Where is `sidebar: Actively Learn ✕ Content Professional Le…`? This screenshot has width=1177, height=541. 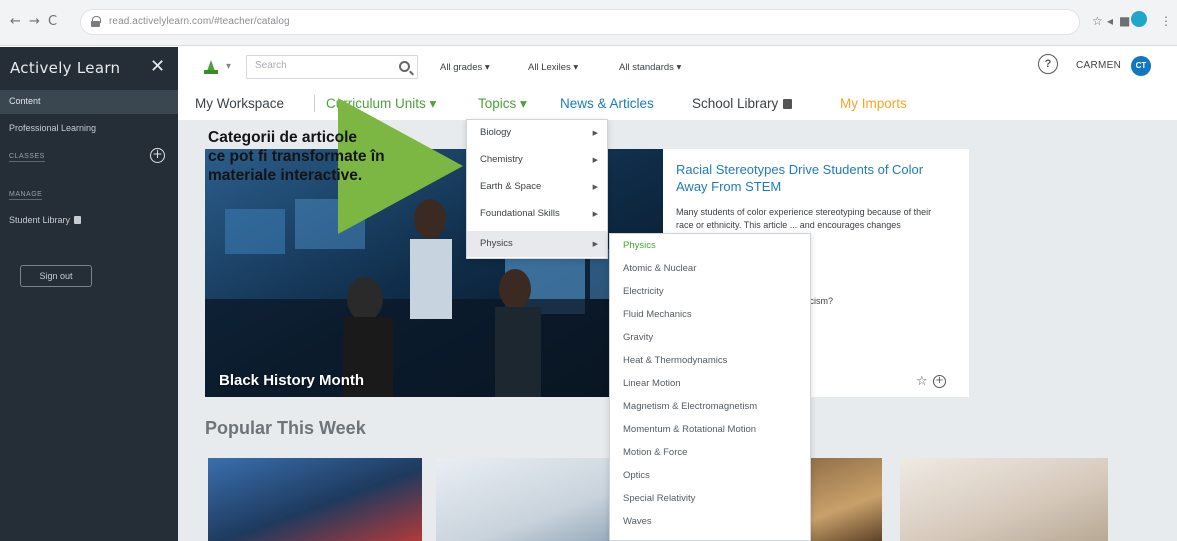
sidebar: Actively Learn ✕ Content Professional Le… is located at coordinates (89, 294).